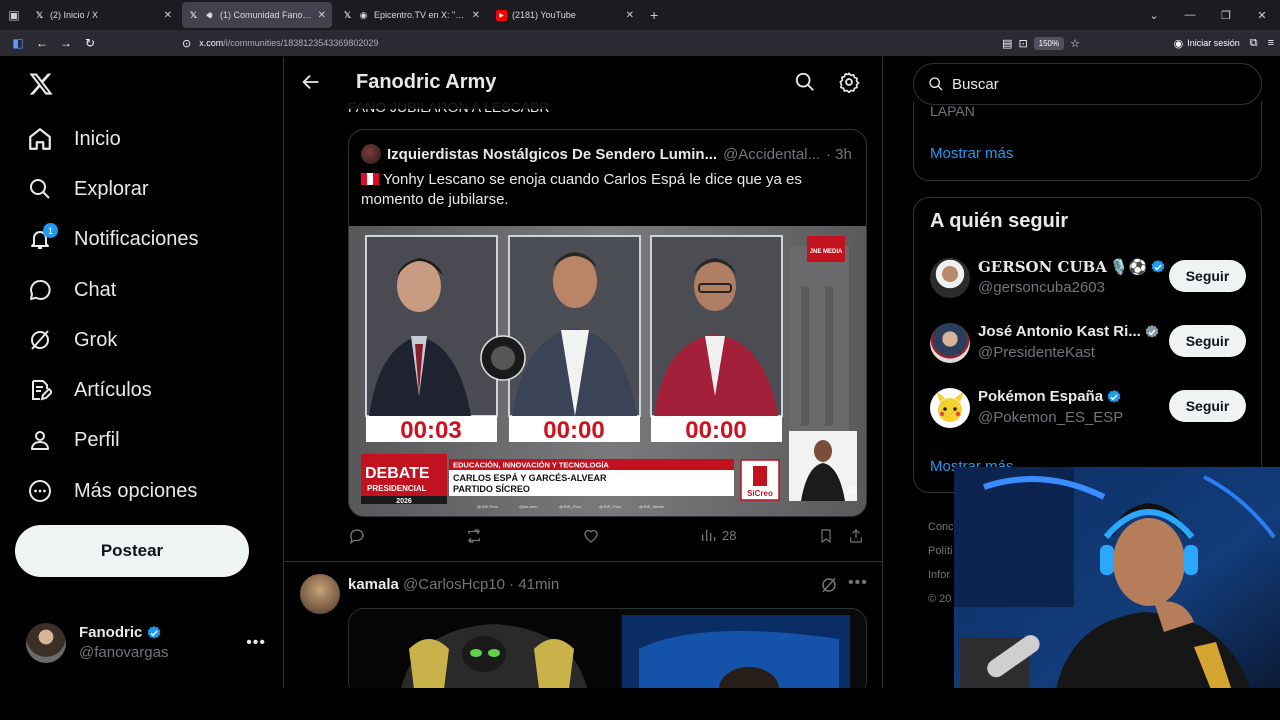  I want to click on post-button: Postear, so click(132, 551).